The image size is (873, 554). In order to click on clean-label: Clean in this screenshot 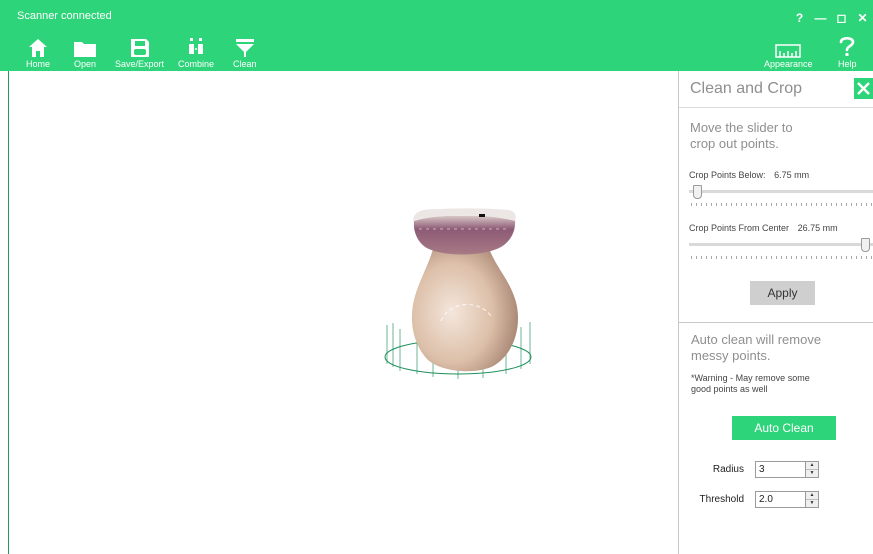, I will do `click(245, 64)`.